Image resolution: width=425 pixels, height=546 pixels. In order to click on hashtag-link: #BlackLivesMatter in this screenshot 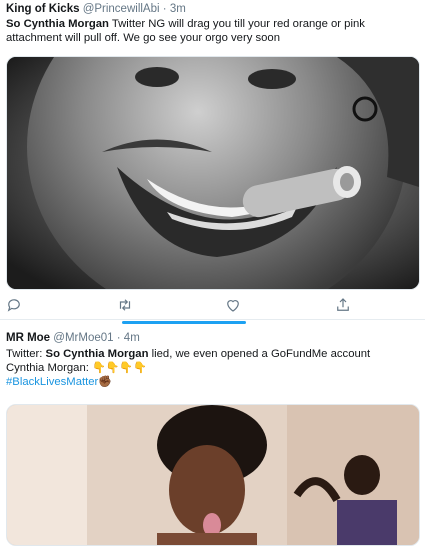, I will do `click(52, 382)`.